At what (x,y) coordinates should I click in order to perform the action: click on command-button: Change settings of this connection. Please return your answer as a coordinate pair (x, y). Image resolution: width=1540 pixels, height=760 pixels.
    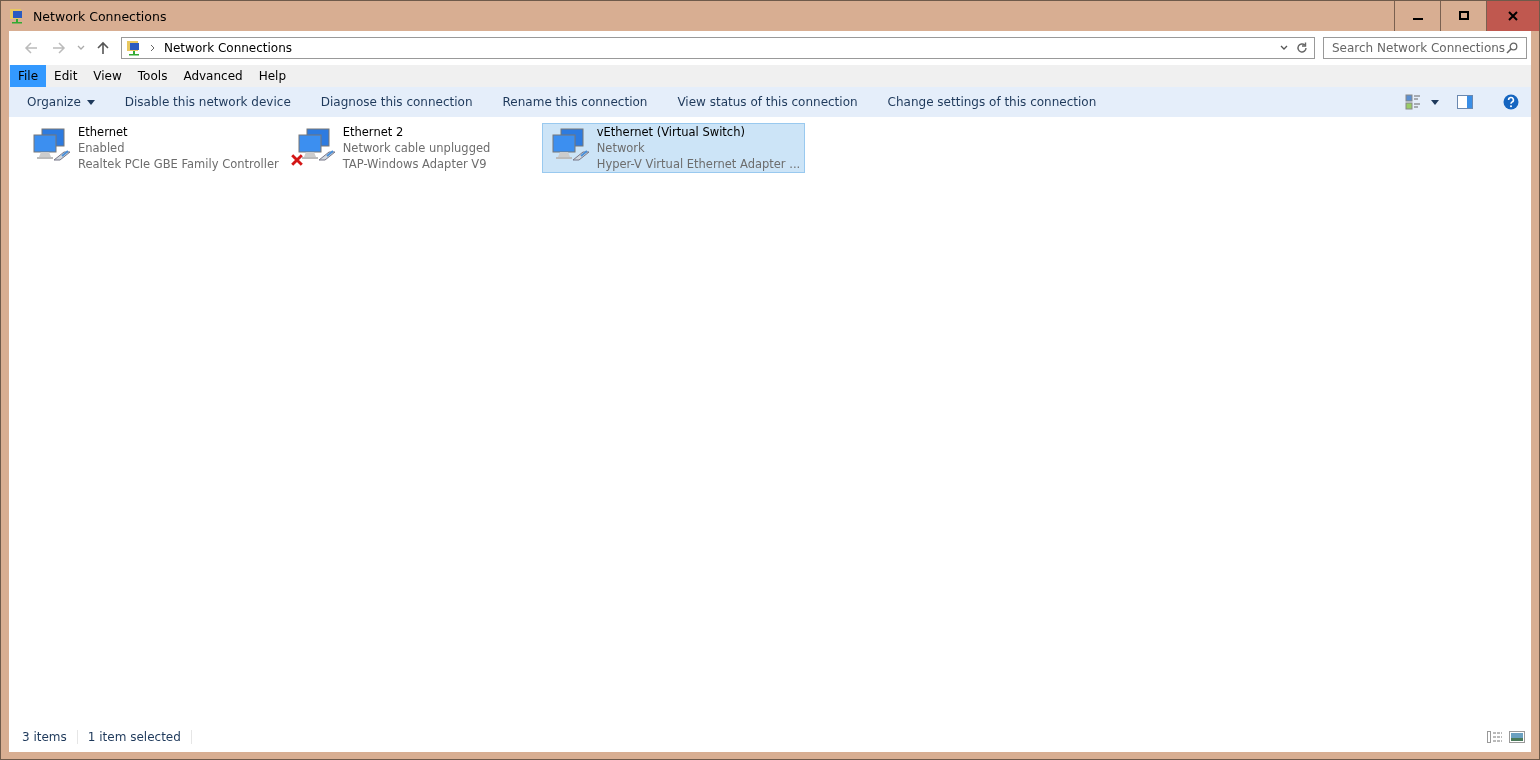
    Looking at the image, I should click on (992, 102).